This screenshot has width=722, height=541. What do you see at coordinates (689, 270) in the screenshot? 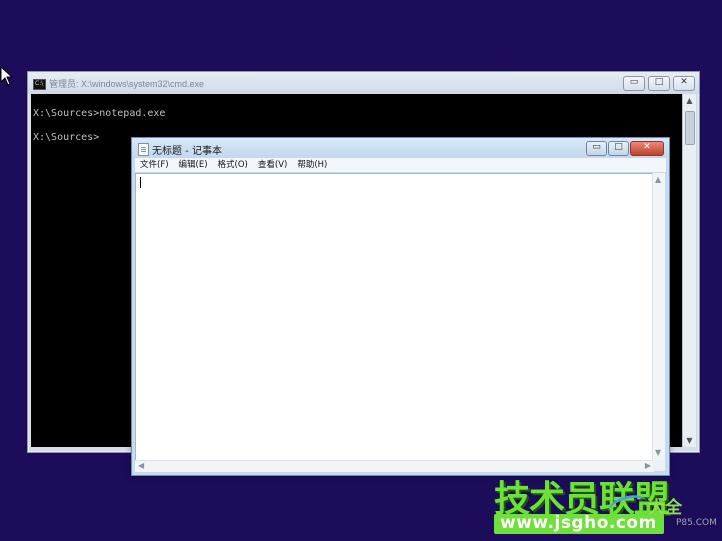
I see `cmd-vertical-scrollbar: ▲ ▼` at bounding box center [689, 270].